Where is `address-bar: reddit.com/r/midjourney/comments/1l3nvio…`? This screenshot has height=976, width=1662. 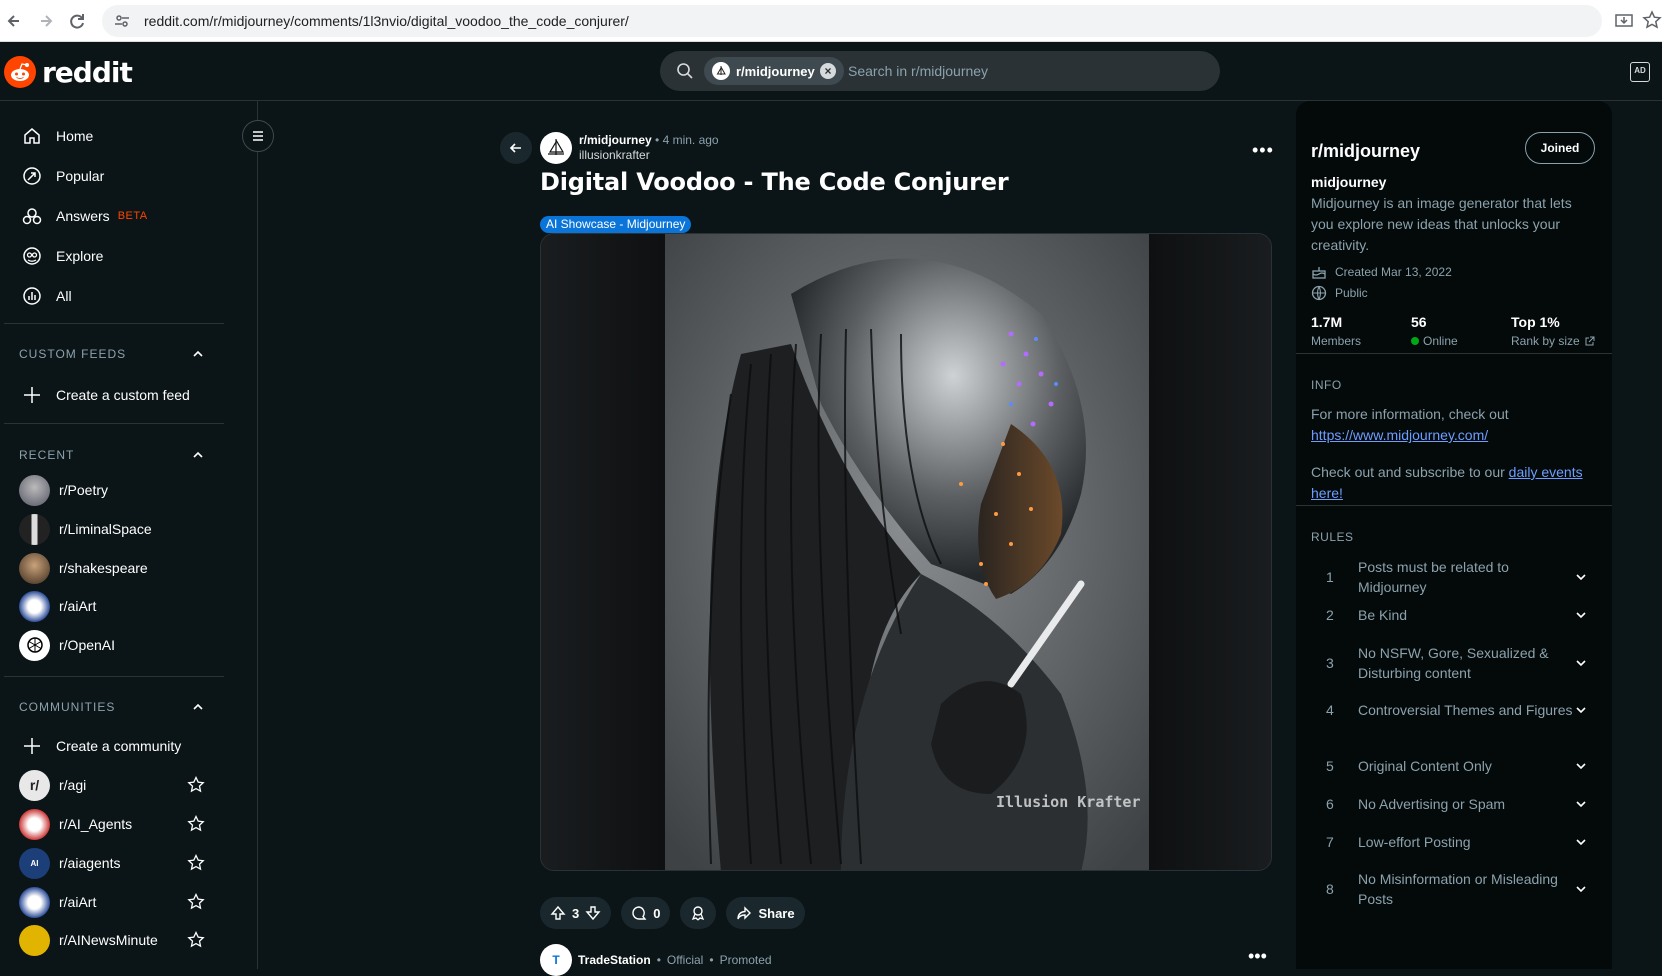
address-bar: reddit.com/r/midjourney/comments/1l3nvio… is located at coordinates (852, 21).